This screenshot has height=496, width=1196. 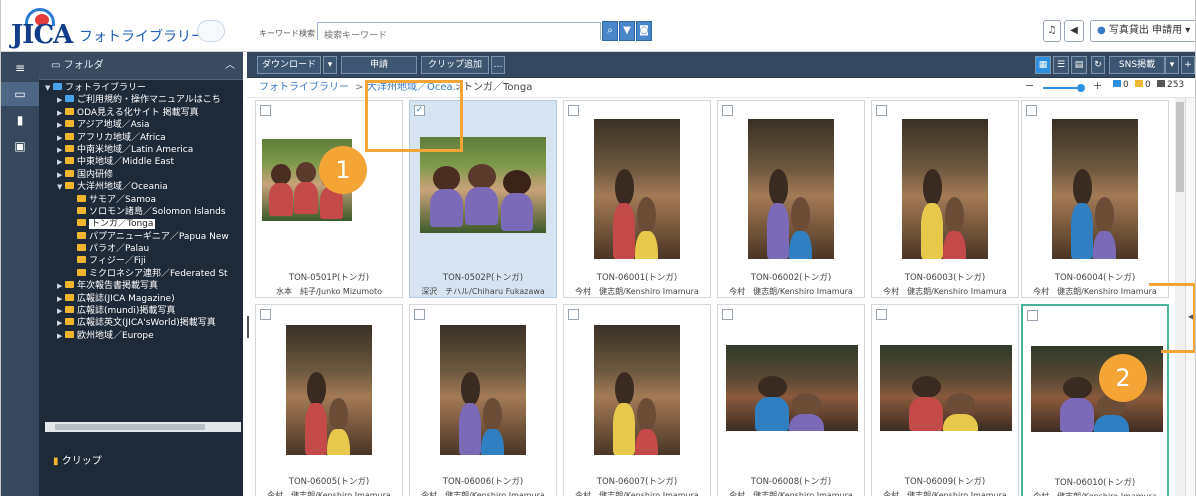 What do you see at coordinates (1137, 65) in the screenshot?
I see `sns-button: SNS掲載` at bounding box center [1137, 65].